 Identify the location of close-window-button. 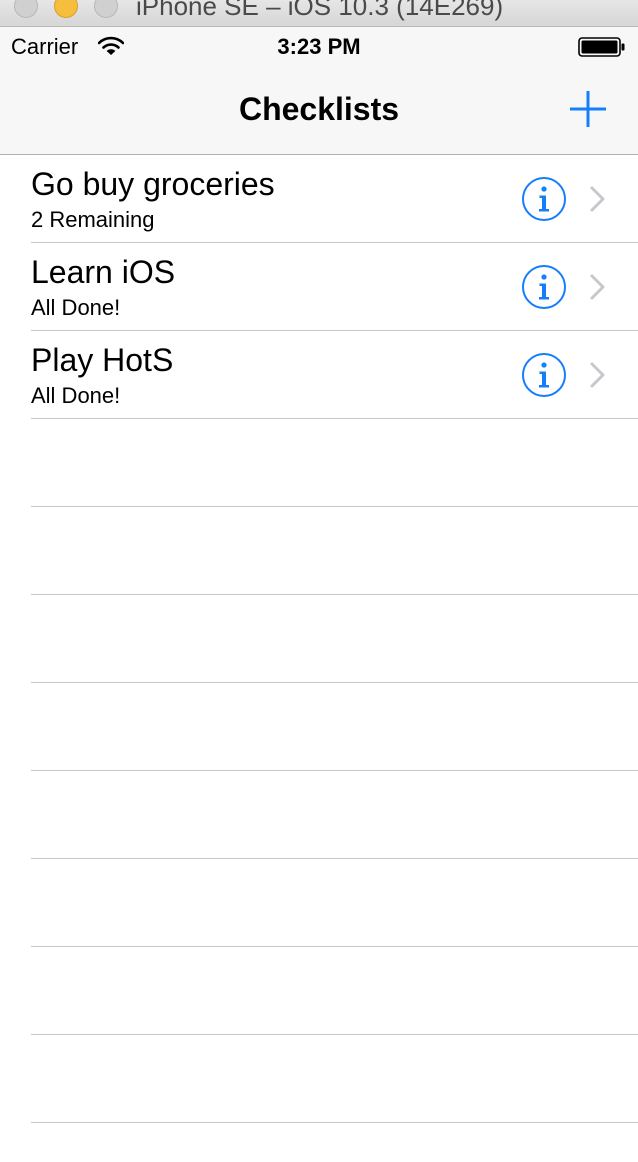
(26, 9).